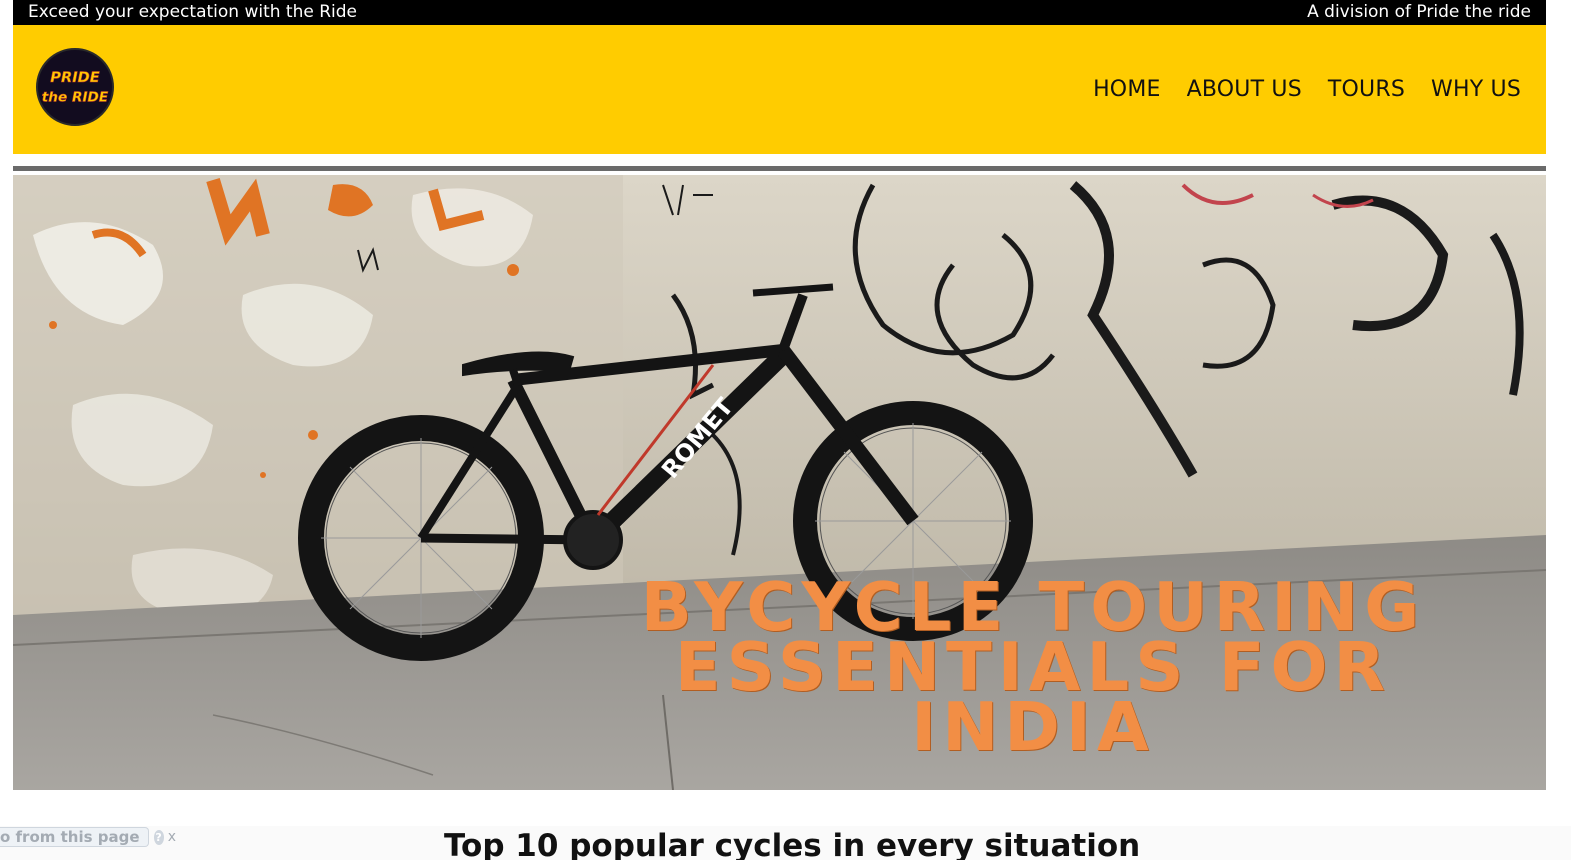 This screenshot has height=860, width=1571. I want to click on logo-lettering: PRIDE the RIDE, so click(76, 87).